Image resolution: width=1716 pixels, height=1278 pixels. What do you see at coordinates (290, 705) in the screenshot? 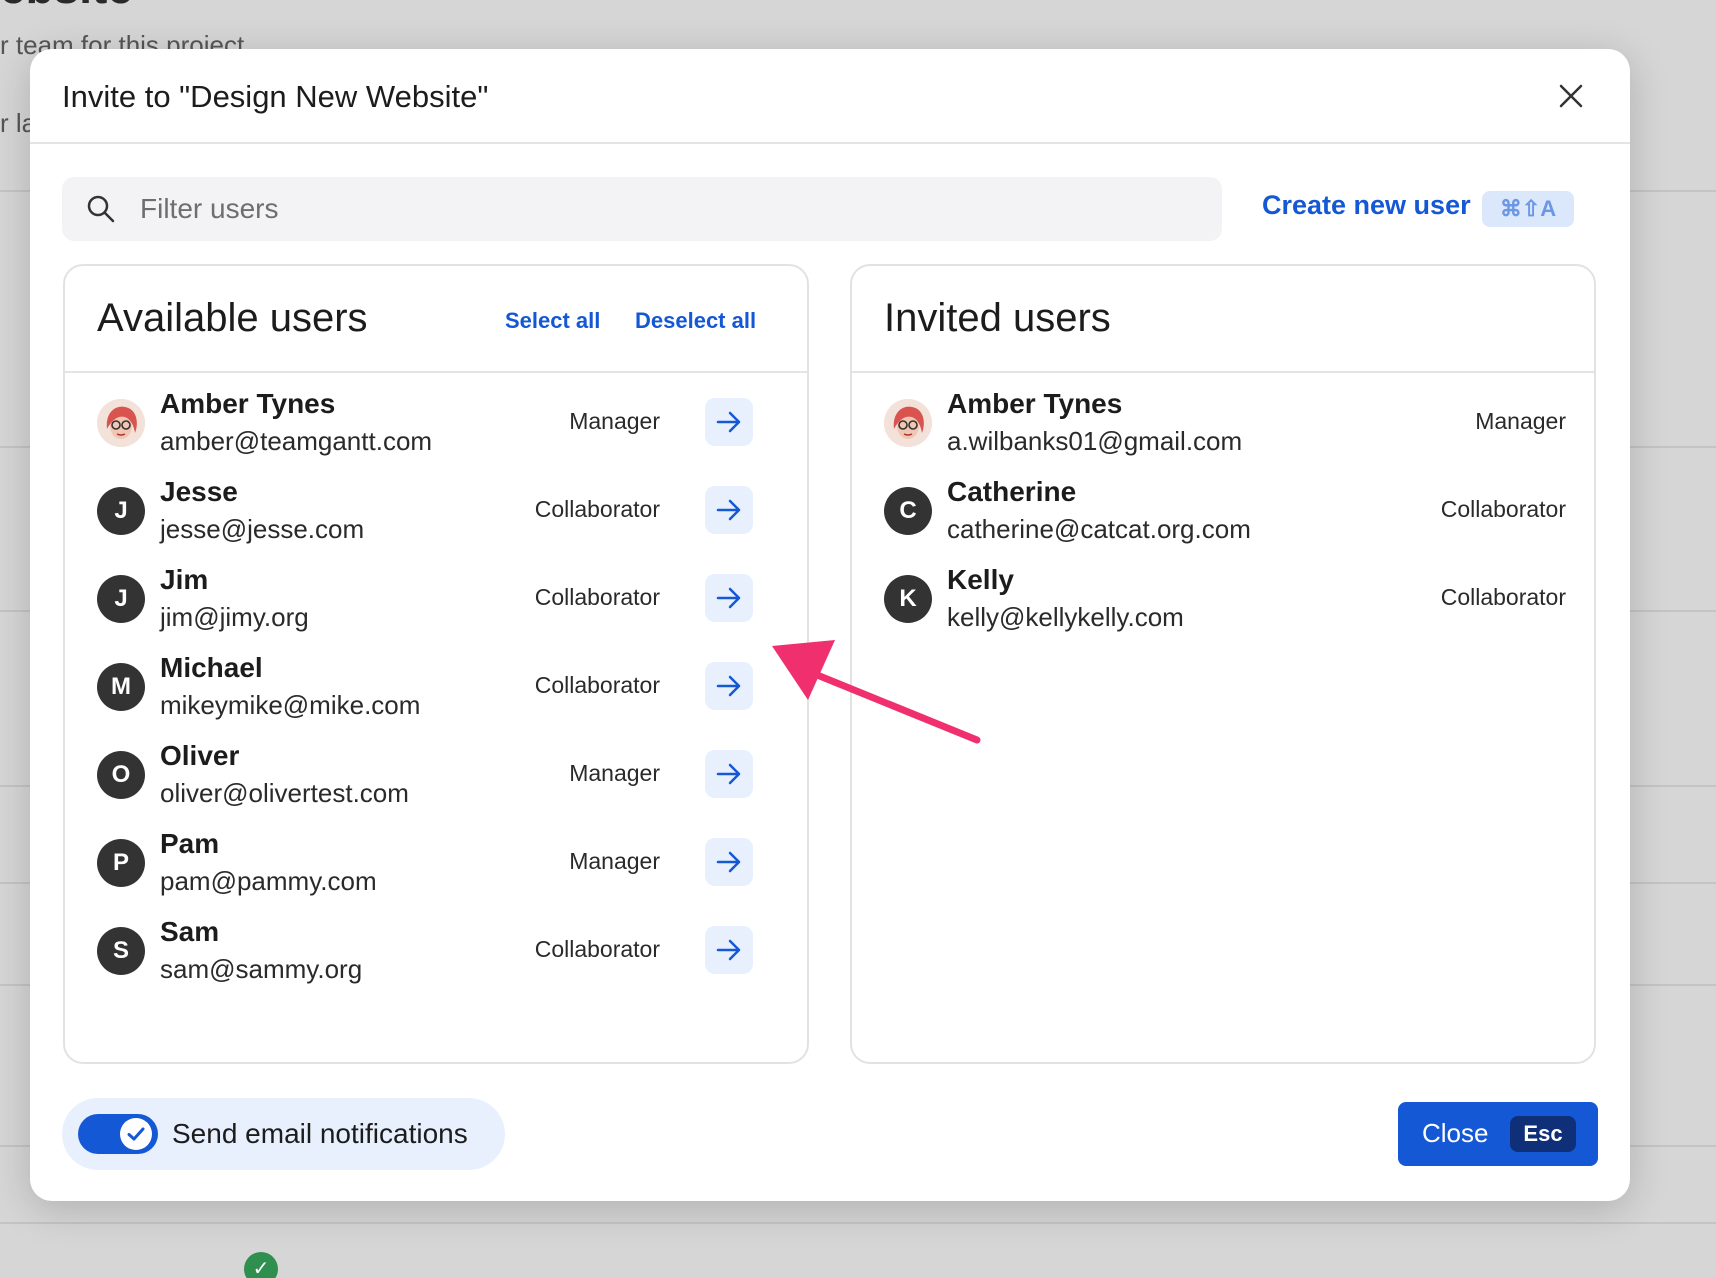
I see `user-email: mikeymike@mike.com` at bounding box center [290, 705].